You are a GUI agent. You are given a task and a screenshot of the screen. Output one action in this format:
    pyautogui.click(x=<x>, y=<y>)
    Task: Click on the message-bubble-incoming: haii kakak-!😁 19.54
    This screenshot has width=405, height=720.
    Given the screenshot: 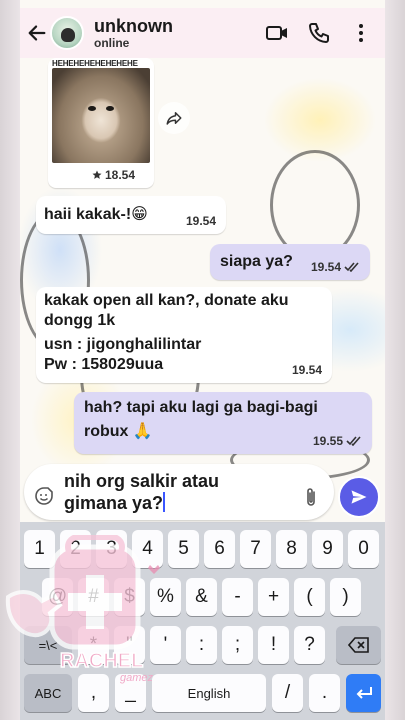 What is the action you would take?
    pyautogui.click(x=131, y=215)
    